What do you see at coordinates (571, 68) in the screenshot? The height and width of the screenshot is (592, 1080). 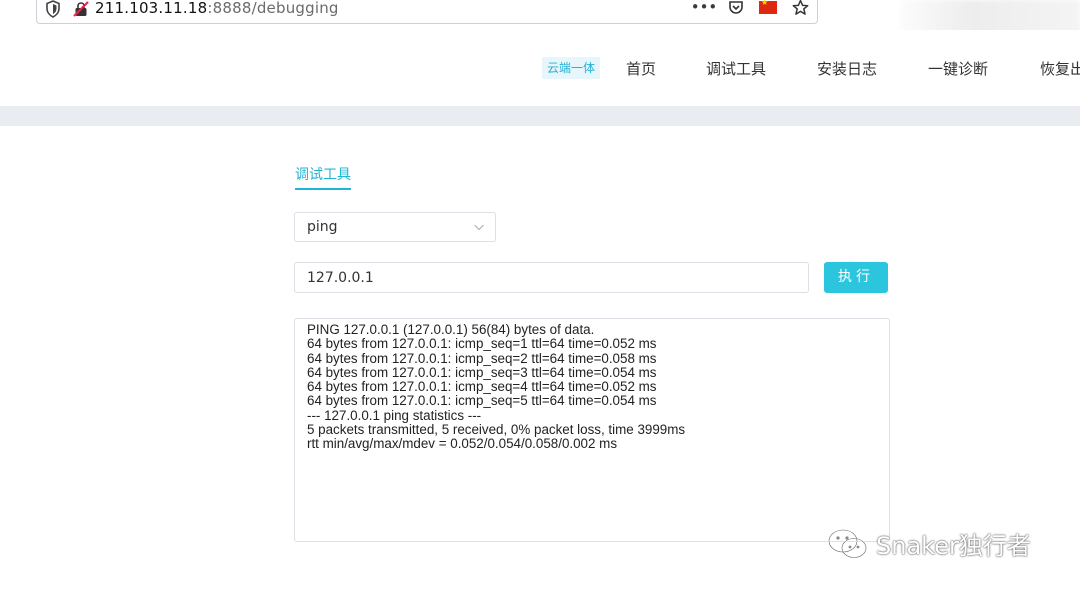 I see `product-badge: 云端一体` at bounding box center [571, 68].